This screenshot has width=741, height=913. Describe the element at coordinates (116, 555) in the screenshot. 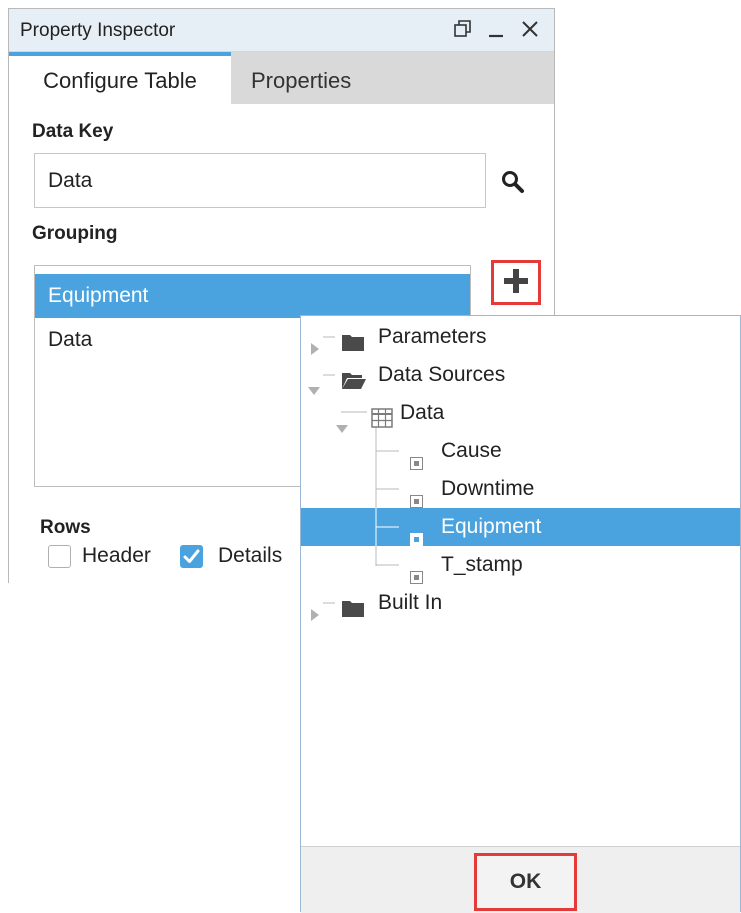

I see `header-checkbox-label: Header` at that location.